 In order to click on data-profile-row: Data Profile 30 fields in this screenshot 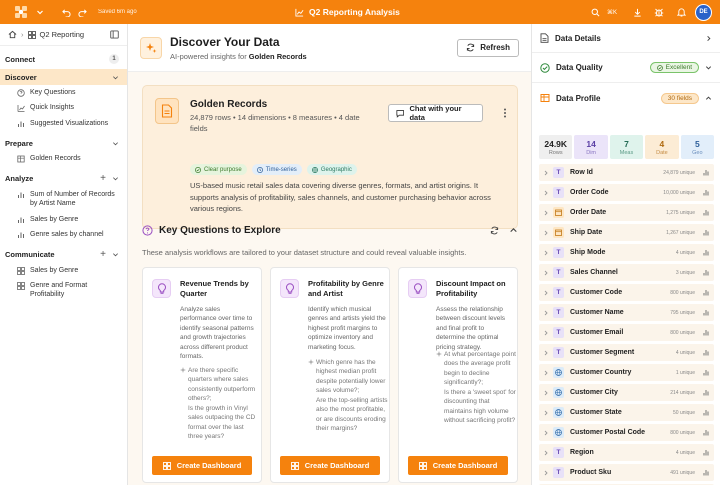, I will do `click(626, 98)`.